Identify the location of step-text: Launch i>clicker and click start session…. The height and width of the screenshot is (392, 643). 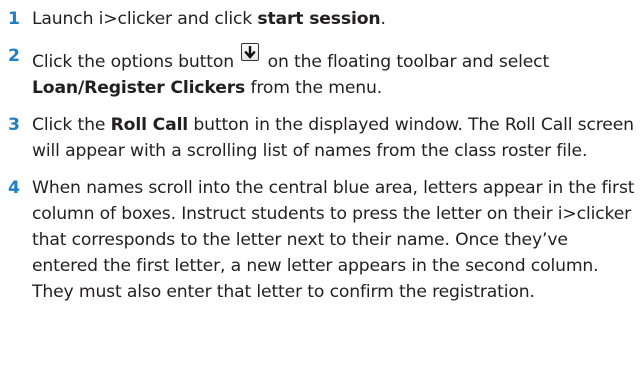
(209, 19).